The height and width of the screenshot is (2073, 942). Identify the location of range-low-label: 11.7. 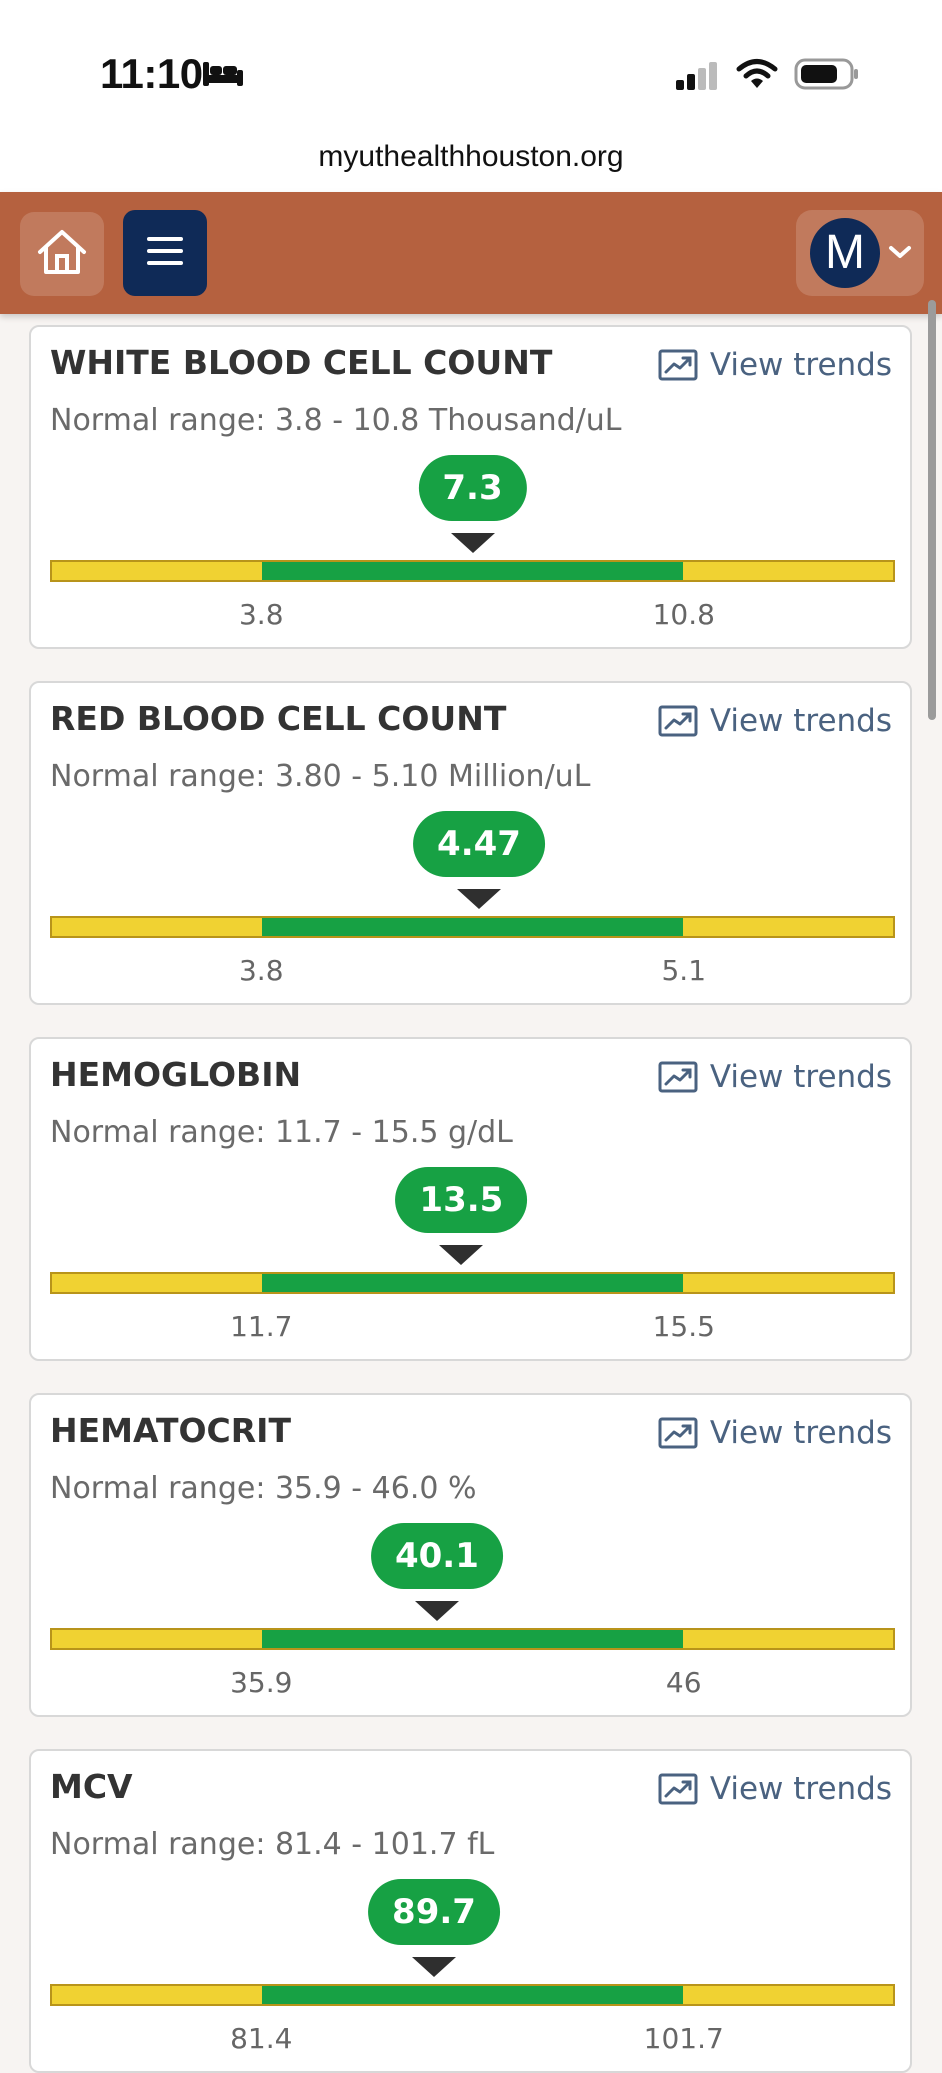
(261, 1326).